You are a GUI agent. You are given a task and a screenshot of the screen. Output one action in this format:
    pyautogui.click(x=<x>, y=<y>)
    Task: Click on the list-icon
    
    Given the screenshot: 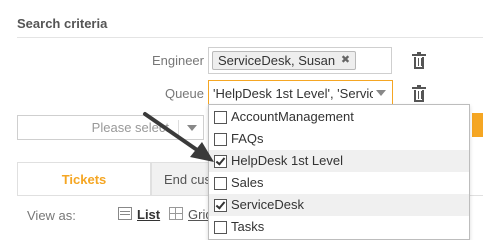 What is the action you would take?
    pyautogui.click(x=125, y=213)
    